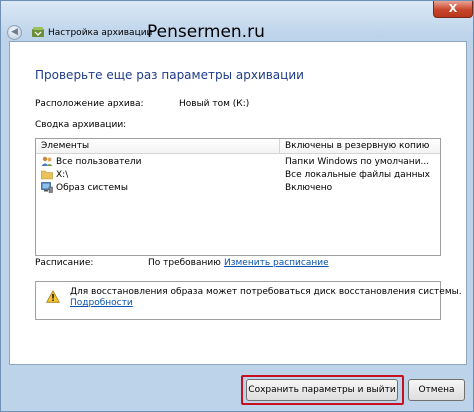  What do you see at coordinates (238, 188) in the screenshot?
I see `table-row: Образ системы Включено` at bounding box center [238, 188].